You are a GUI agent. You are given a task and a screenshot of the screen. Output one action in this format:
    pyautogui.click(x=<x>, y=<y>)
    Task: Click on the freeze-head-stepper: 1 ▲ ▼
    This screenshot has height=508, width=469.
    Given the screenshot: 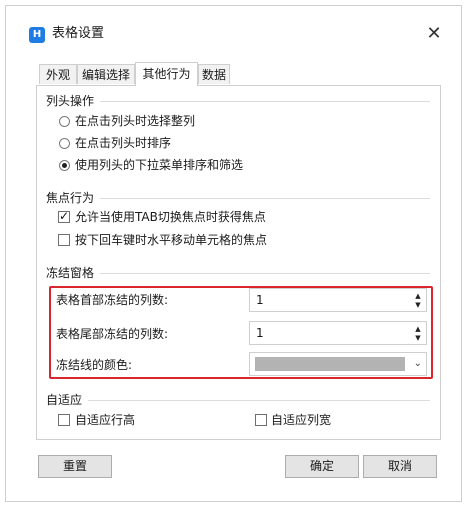 What is the action you would take?
    pyautogui.click(x=338, y=300)
    